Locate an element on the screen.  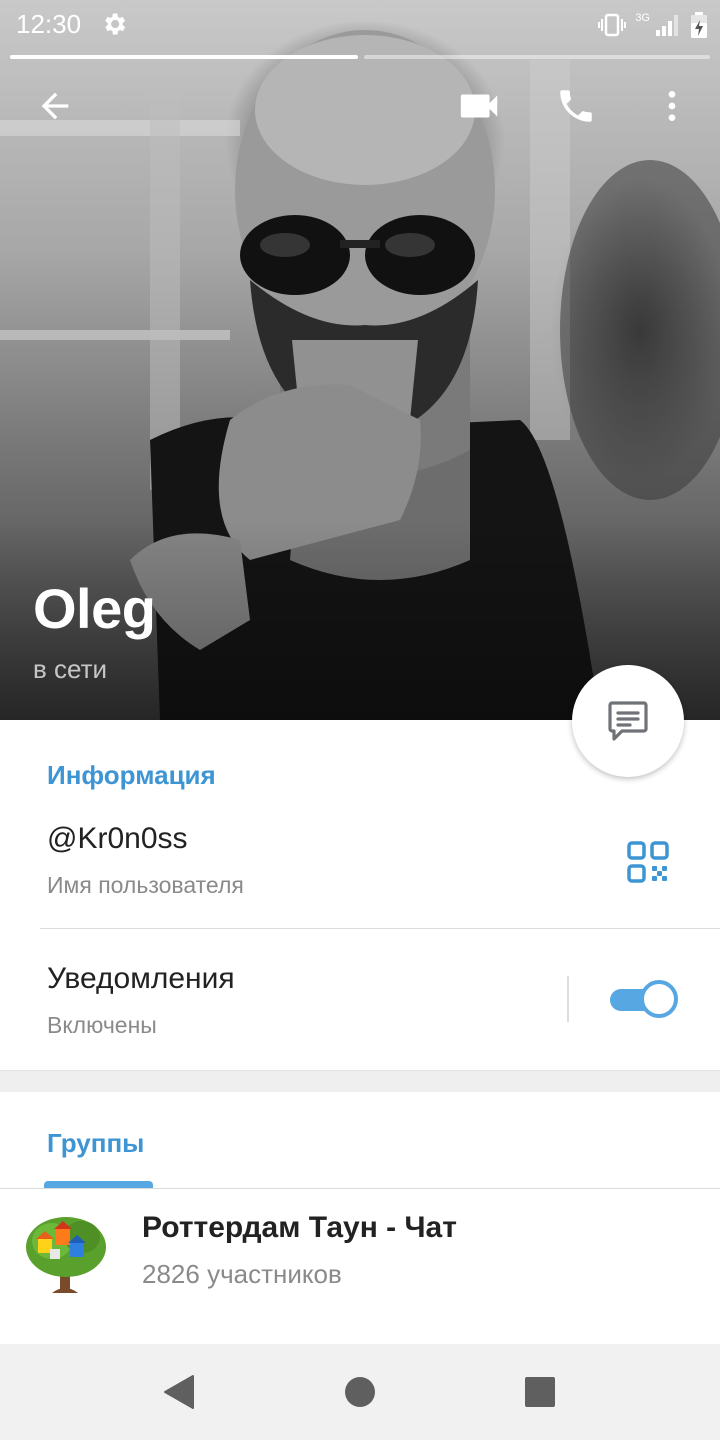
group-list-item: Роттердам Таун - Чат 2826 участников is located at coordinates (360, 1266).